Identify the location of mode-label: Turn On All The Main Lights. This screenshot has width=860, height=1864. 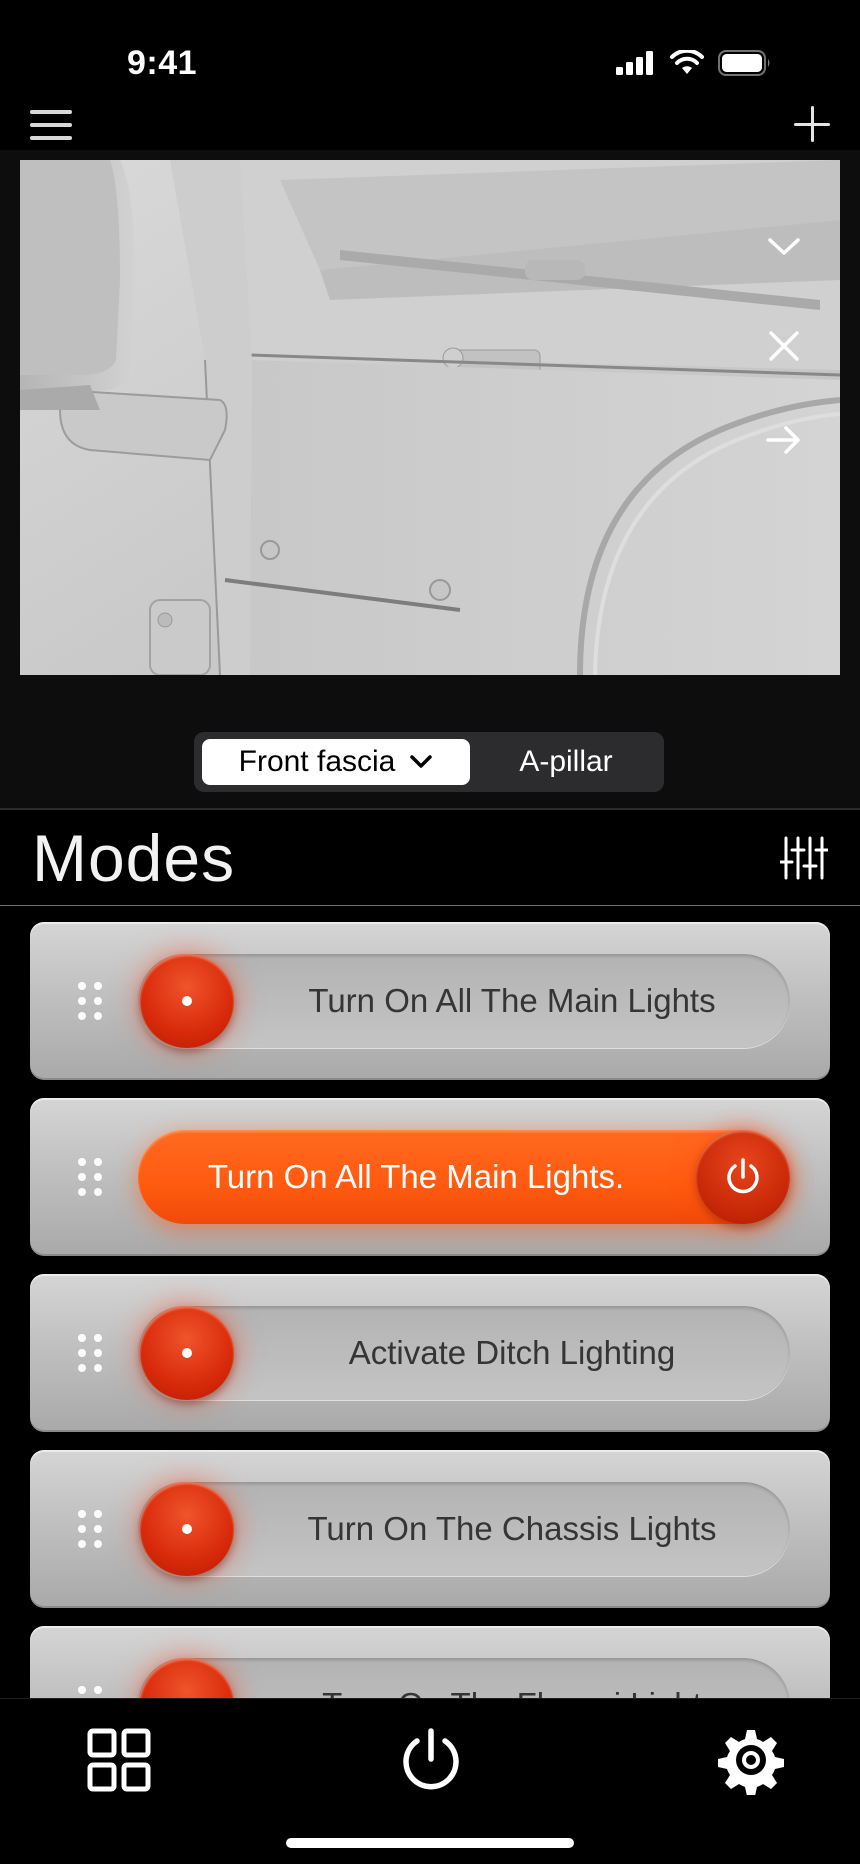
(512, 1000).